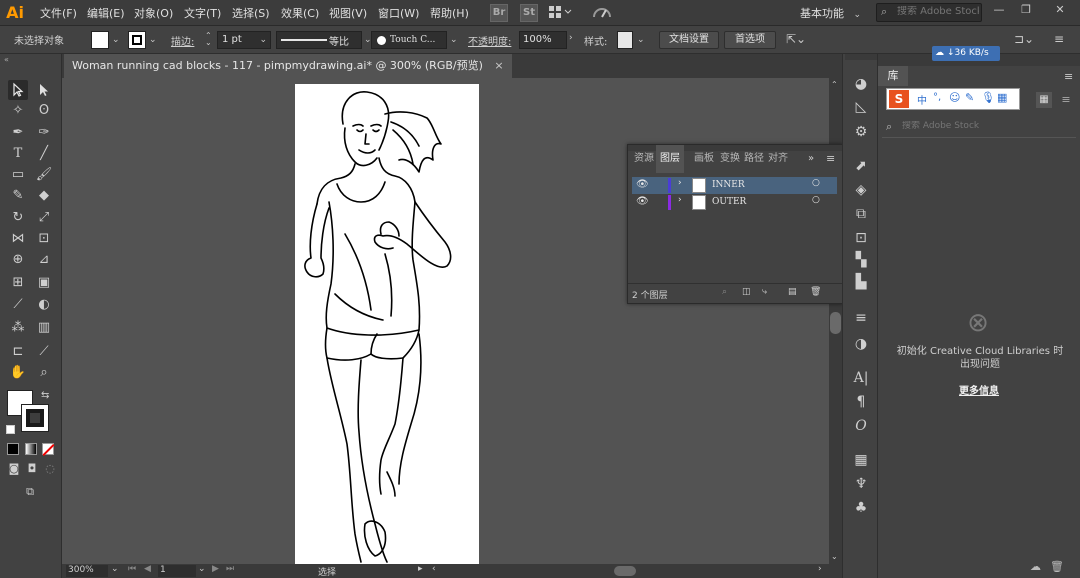 Image resolution: width=1080 pixels, height=578 pixels. I want to click on line-tool-icon: ╱, so click(44, 154).